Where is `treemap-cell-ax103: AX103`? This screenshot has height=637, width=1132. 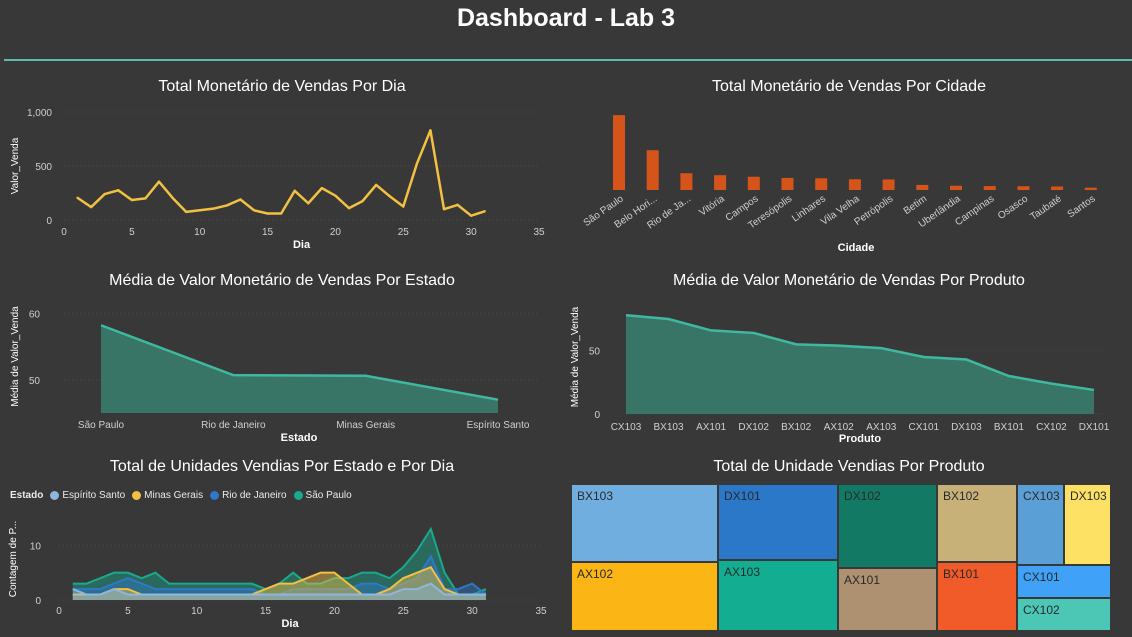 treemap-cell-ax103: AX103 is located at coordinates (778, 595).